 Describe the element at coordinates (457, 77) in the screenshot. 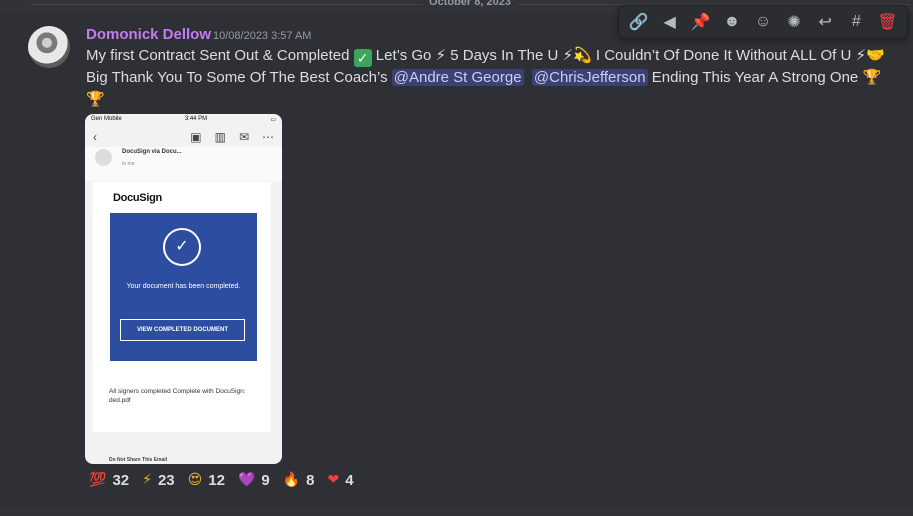

I see `mention-andre: @Andre St George` at that location.